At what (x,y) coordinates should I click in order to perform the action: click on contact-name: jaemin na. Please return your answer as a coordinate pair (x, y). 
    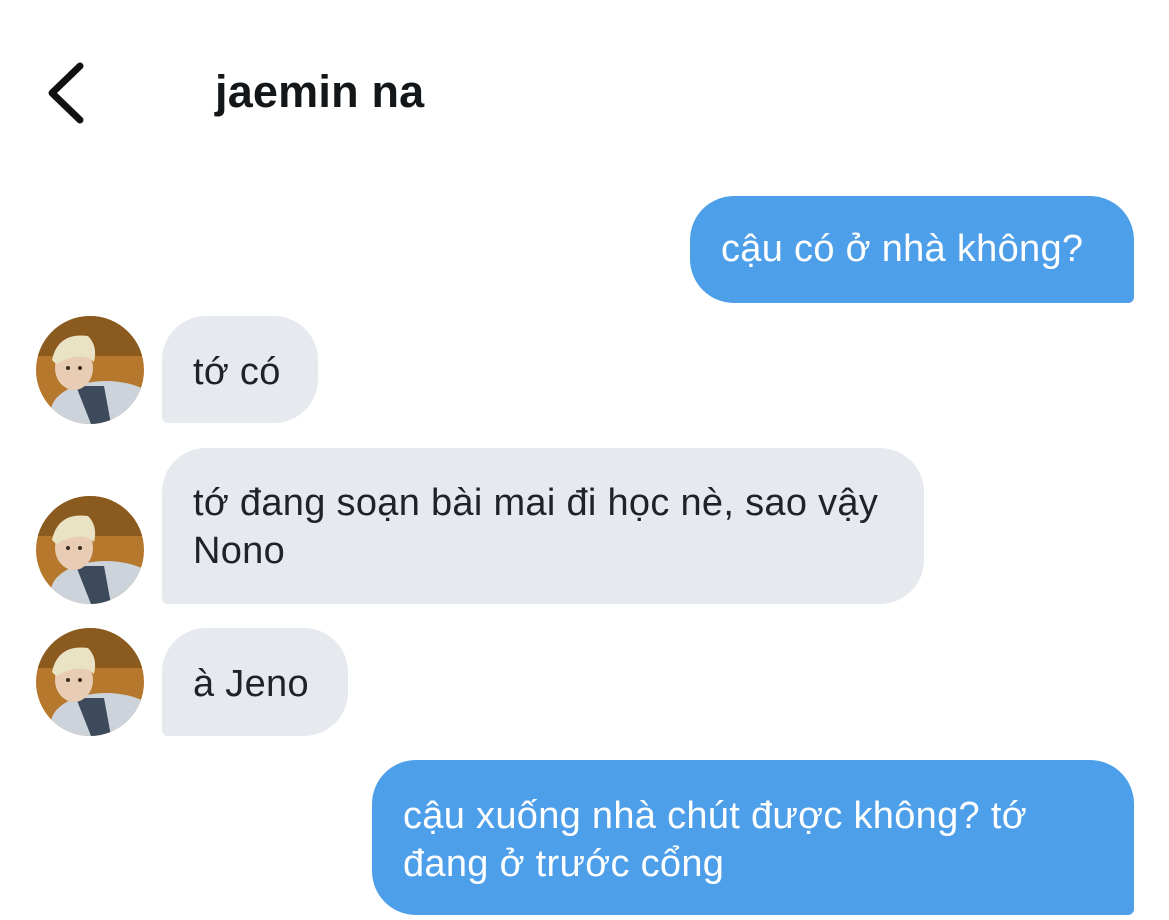
    Looking at the image, I should click on (320, 91).